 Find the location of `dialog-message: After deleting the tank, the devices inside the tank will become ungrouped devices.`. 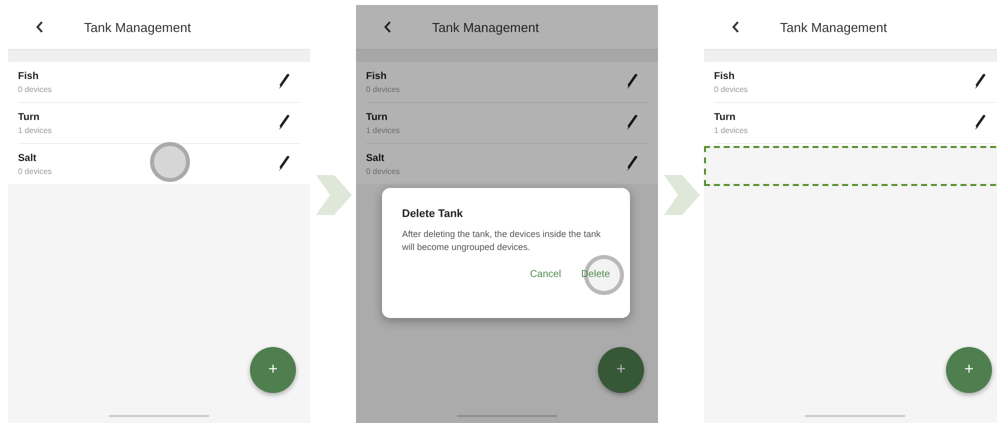

dialog-message: After deleting the tank, the devices inside the tank will become ungrouped devices. is located at coordinates (502, 241).